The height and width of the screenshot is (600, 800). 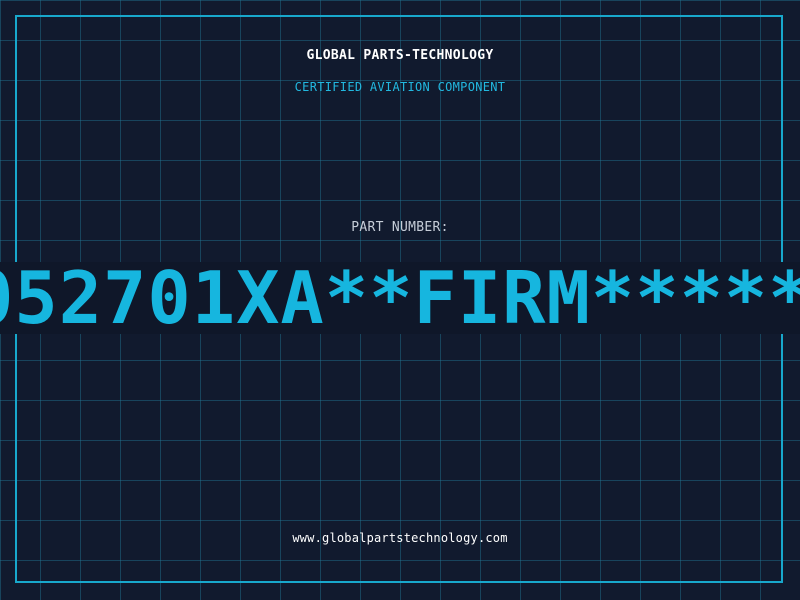 I want to click on company-name: GLOBAL PARTS-TECHNOLOGY, so click(x=400, y=55).